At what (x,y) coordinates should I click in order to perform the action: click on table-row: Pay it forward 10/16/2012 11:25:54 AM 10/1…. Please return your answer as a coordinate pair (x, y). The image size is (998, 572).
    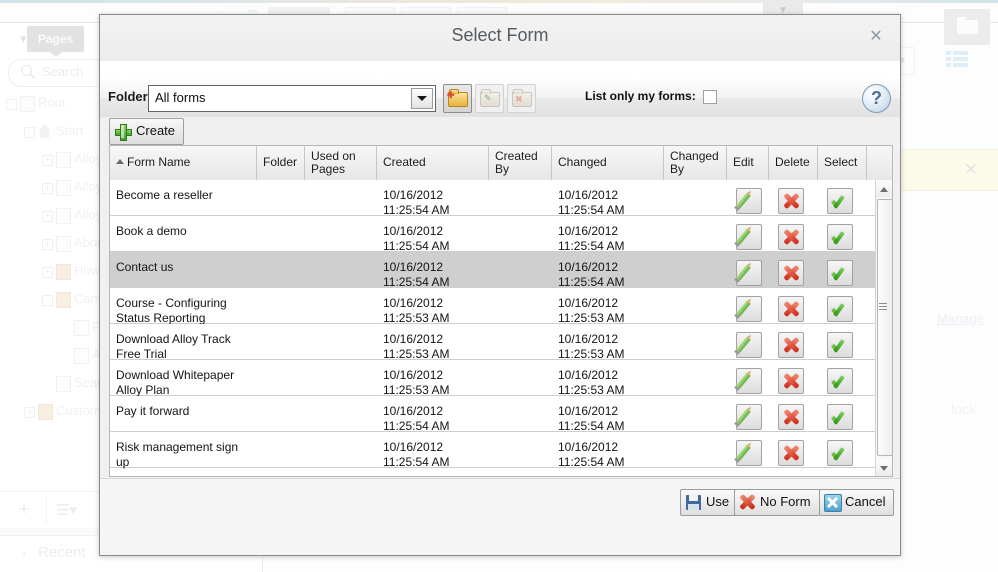
    Looking at the image, I should click on (493, 414).